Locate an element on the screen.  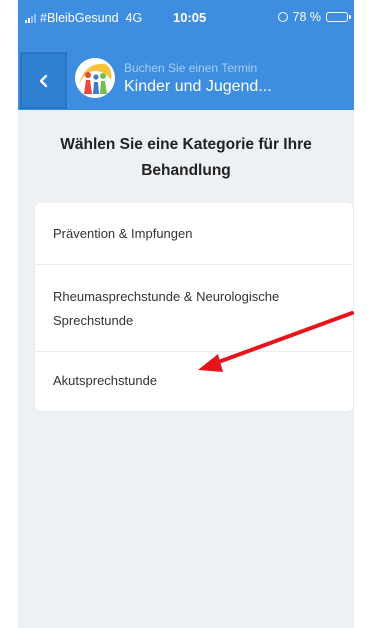
back-button is located at coordinates (43, 80).